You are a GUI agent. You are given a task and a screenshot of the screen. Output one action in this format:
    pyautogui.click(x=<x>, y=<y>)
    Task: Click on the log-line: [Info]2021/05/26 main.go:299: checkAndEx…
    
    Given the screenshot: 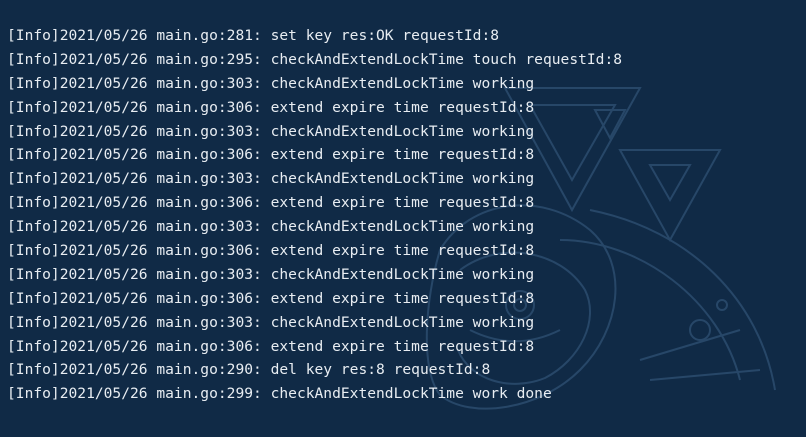 What is the action you would take?
    pyautogui.click(x=279, y=394)
    